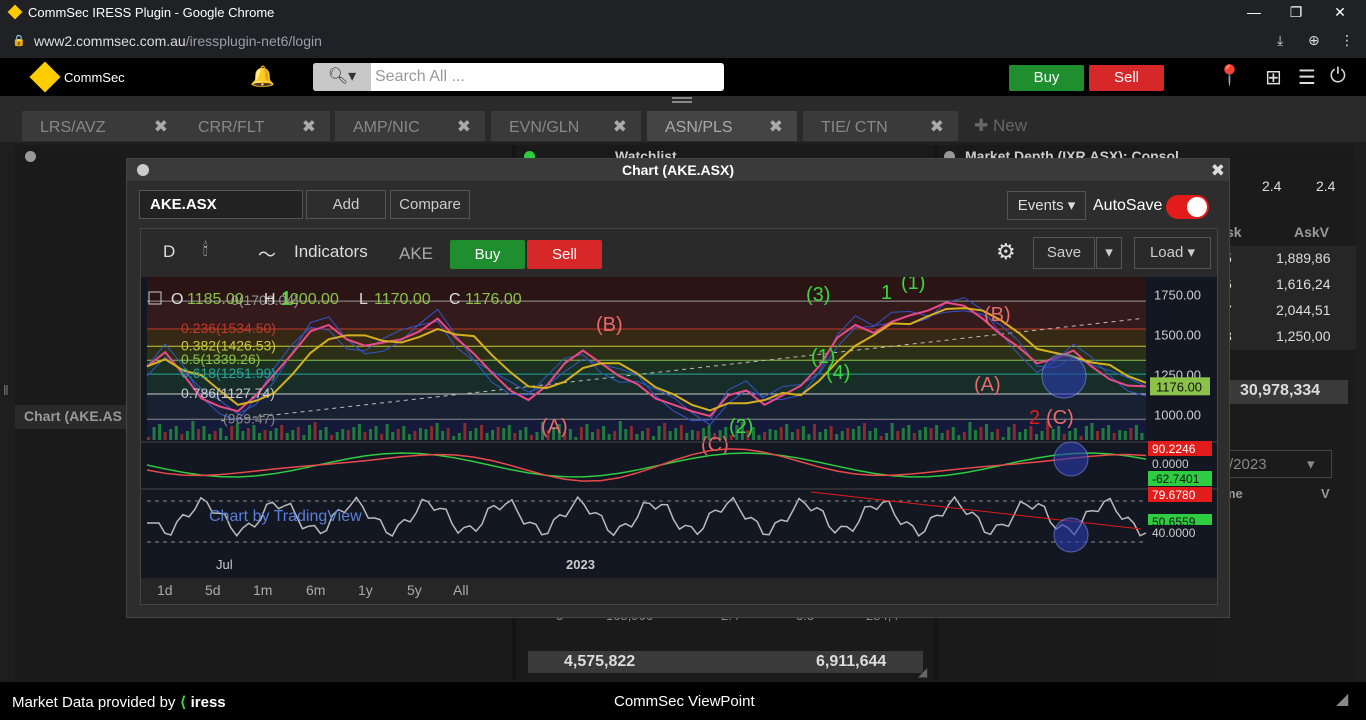 The height and width of the screenshot is (720, 1366). Describe the element at coordinates (1303, 258) in the screenshot. I see `ask-volume: 1,889,86` at that location.